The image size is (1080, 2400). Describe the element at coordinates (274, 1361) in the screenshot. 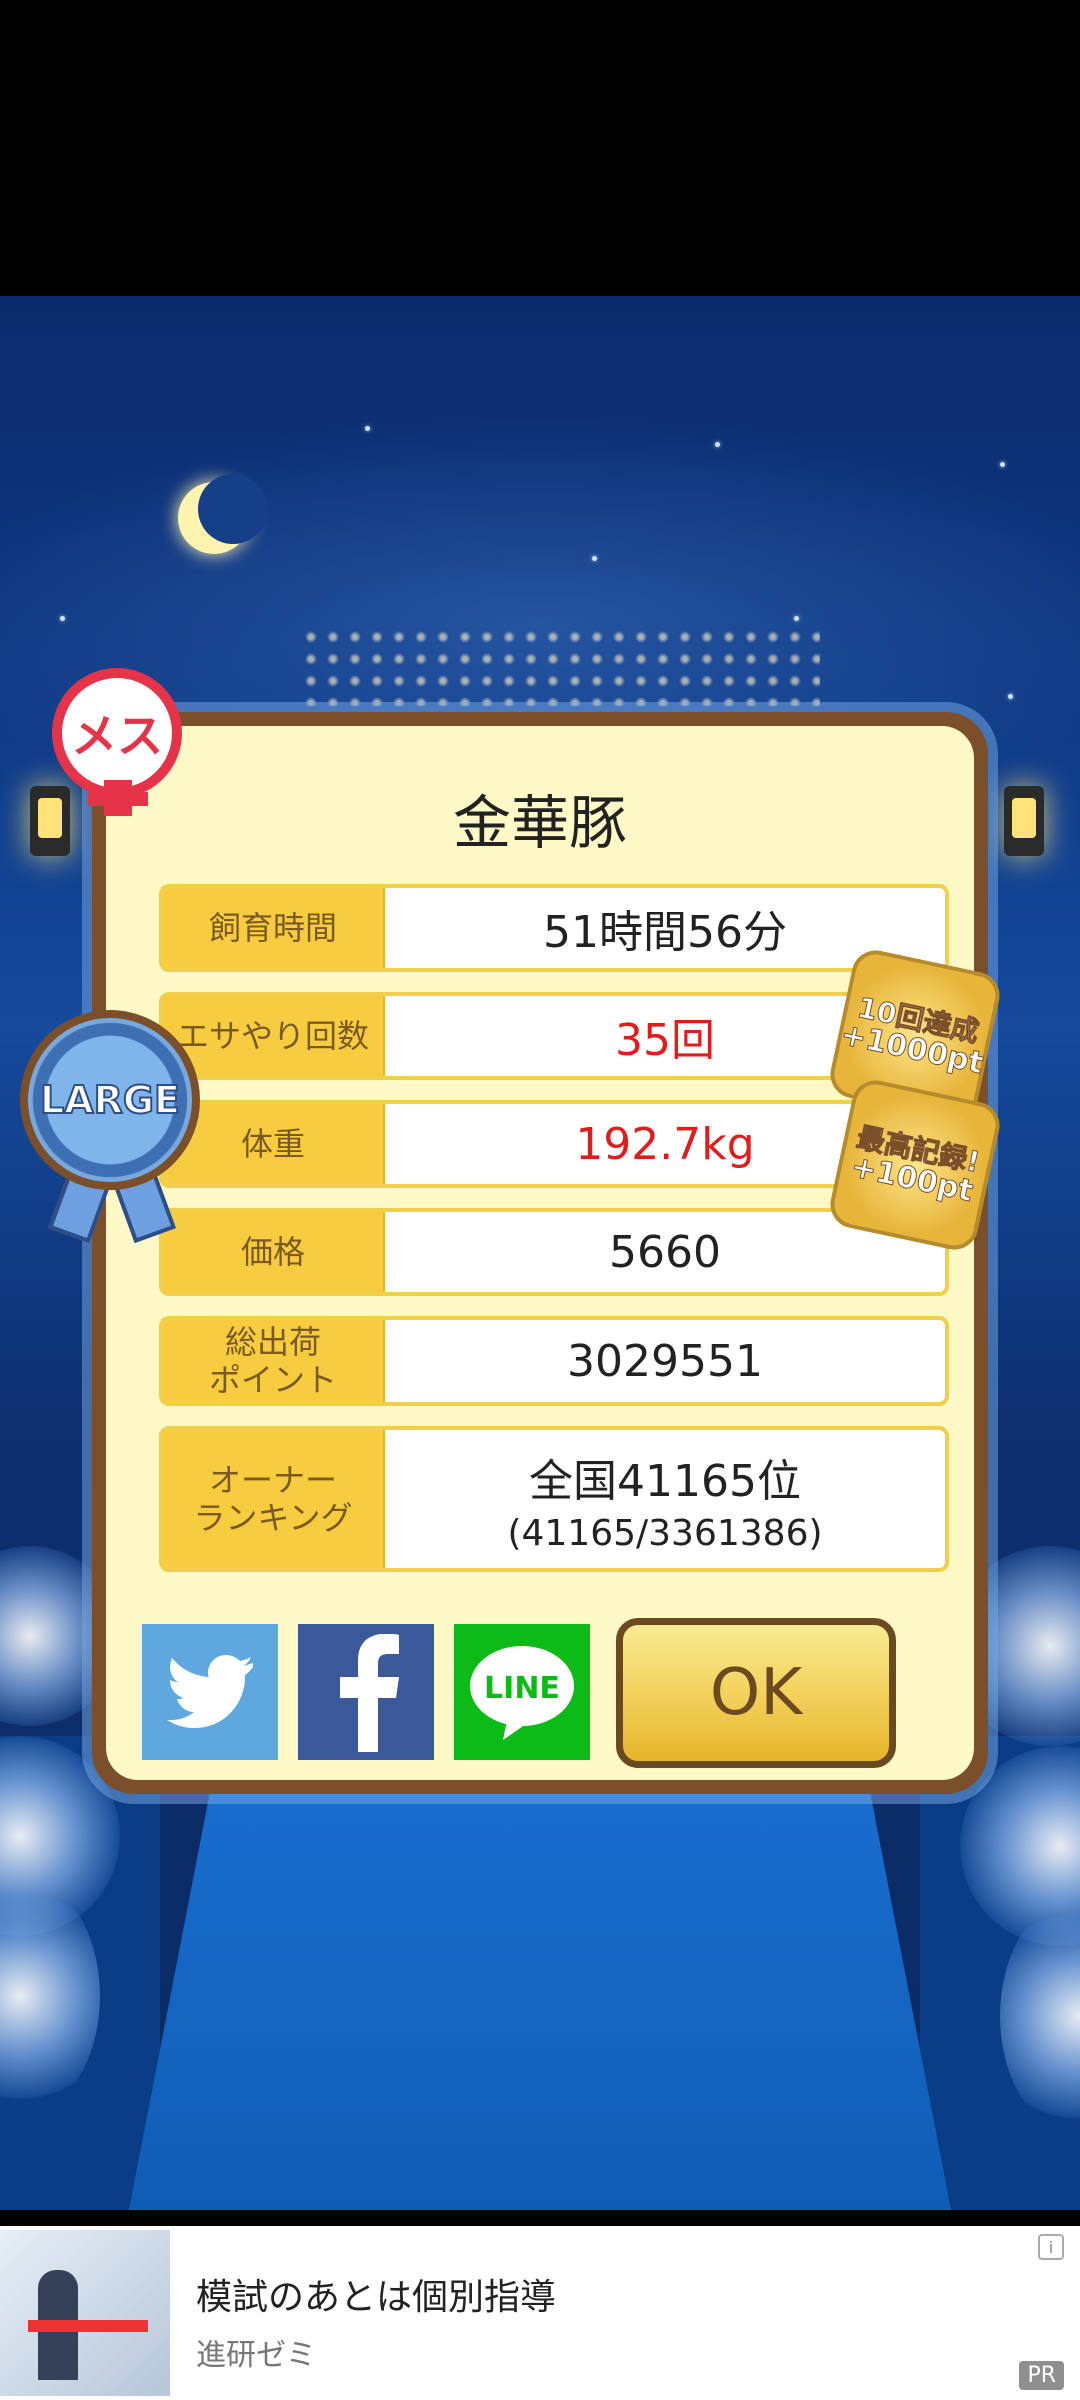

I see `stat-label: 総出荷 ポイント` at that location.